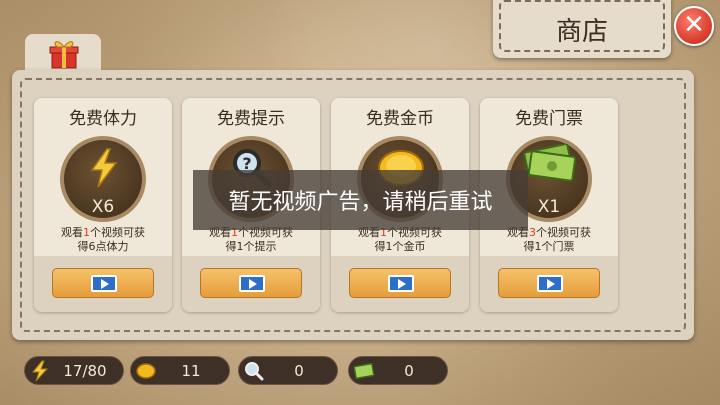 This screenshot has width=720, height=405. What do you see at coordinates (409, 371) in the screenshot?
I see `tickets-value: 0` at bounding box center [409, 371].